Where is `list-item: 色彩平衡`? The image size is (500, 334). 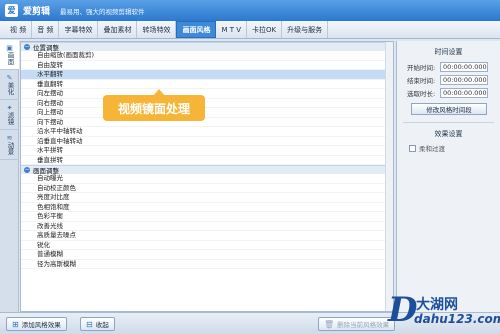
list-item: 色彩平衡 is located at coordinates (207, 217).